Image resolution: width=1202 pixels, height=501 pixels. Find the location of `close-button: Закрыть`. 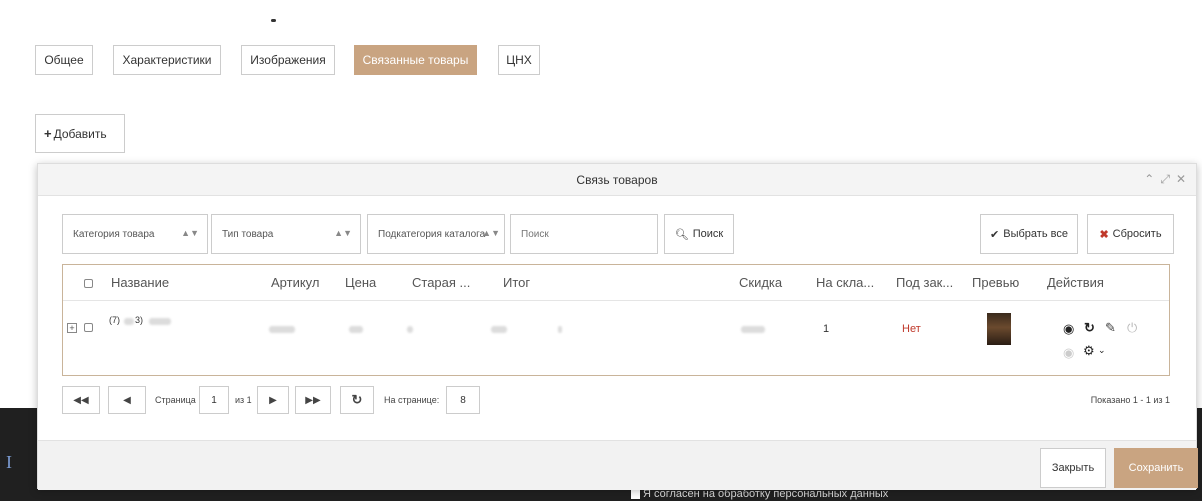

close-button: Закрыть is located at coordinates (1073, 468).